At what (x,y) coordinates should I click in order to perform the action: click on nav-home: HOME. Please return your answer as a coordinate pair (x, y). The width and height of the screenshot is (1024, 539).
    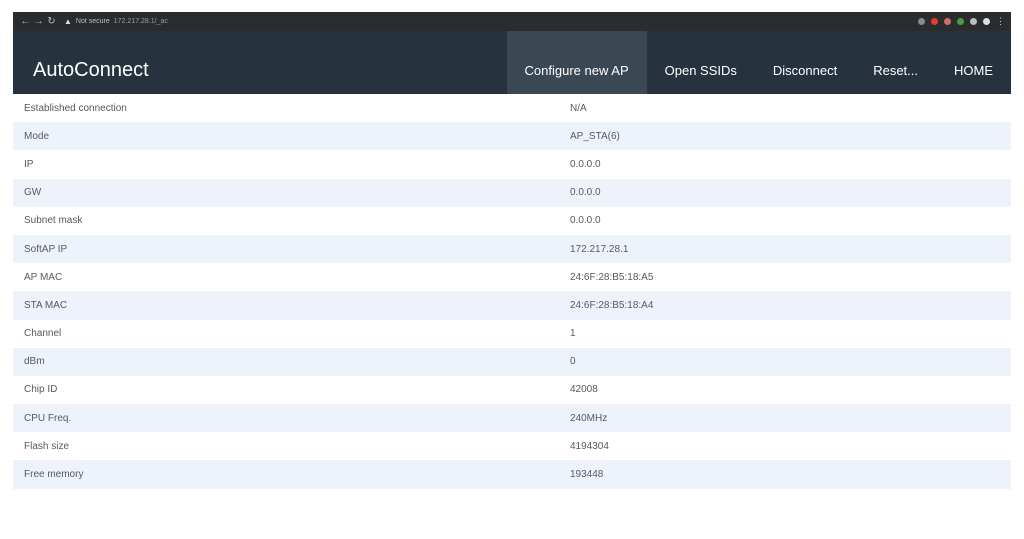
    Looking at the image, I should click on (973, 62).